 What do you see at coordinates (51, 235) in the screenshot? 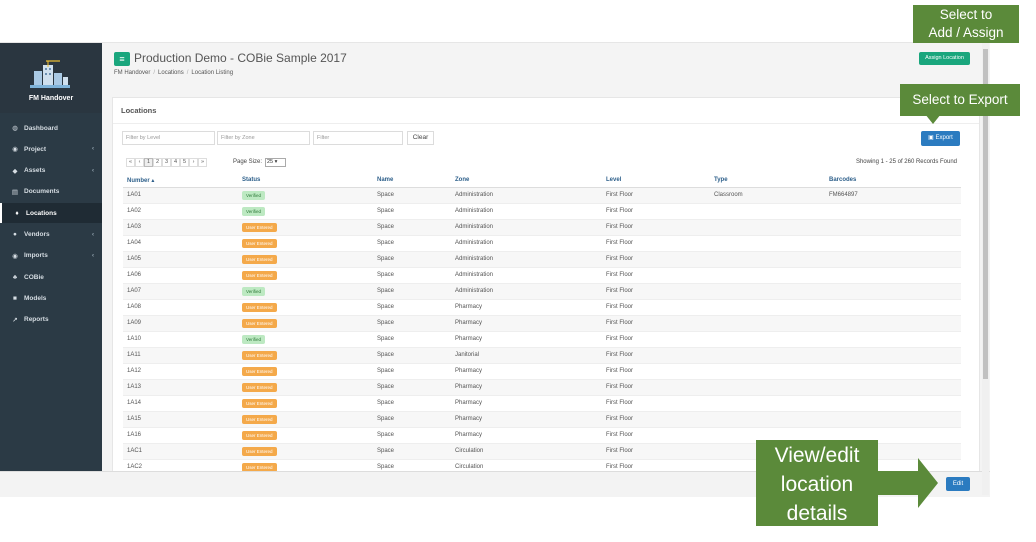
I see `sidebar-item-vendors: ● Vendors ‹` at bounding box center [51, 235].